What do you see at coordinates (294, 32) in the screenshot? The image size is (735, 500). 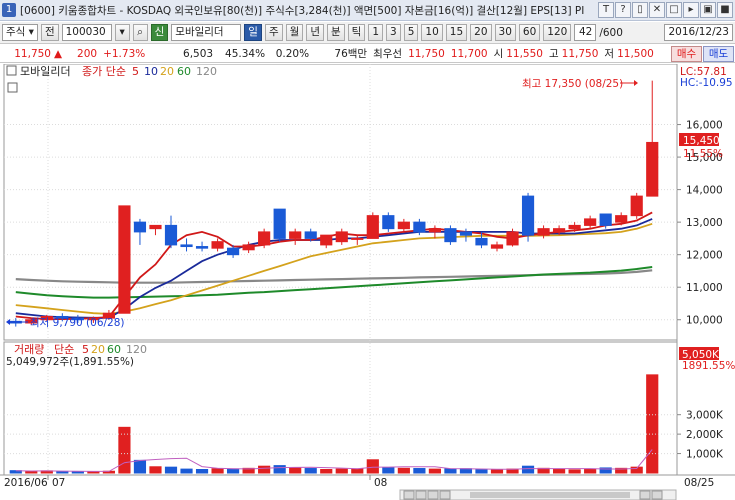 I see `period-month: 월` at bounding box center [294, 32].